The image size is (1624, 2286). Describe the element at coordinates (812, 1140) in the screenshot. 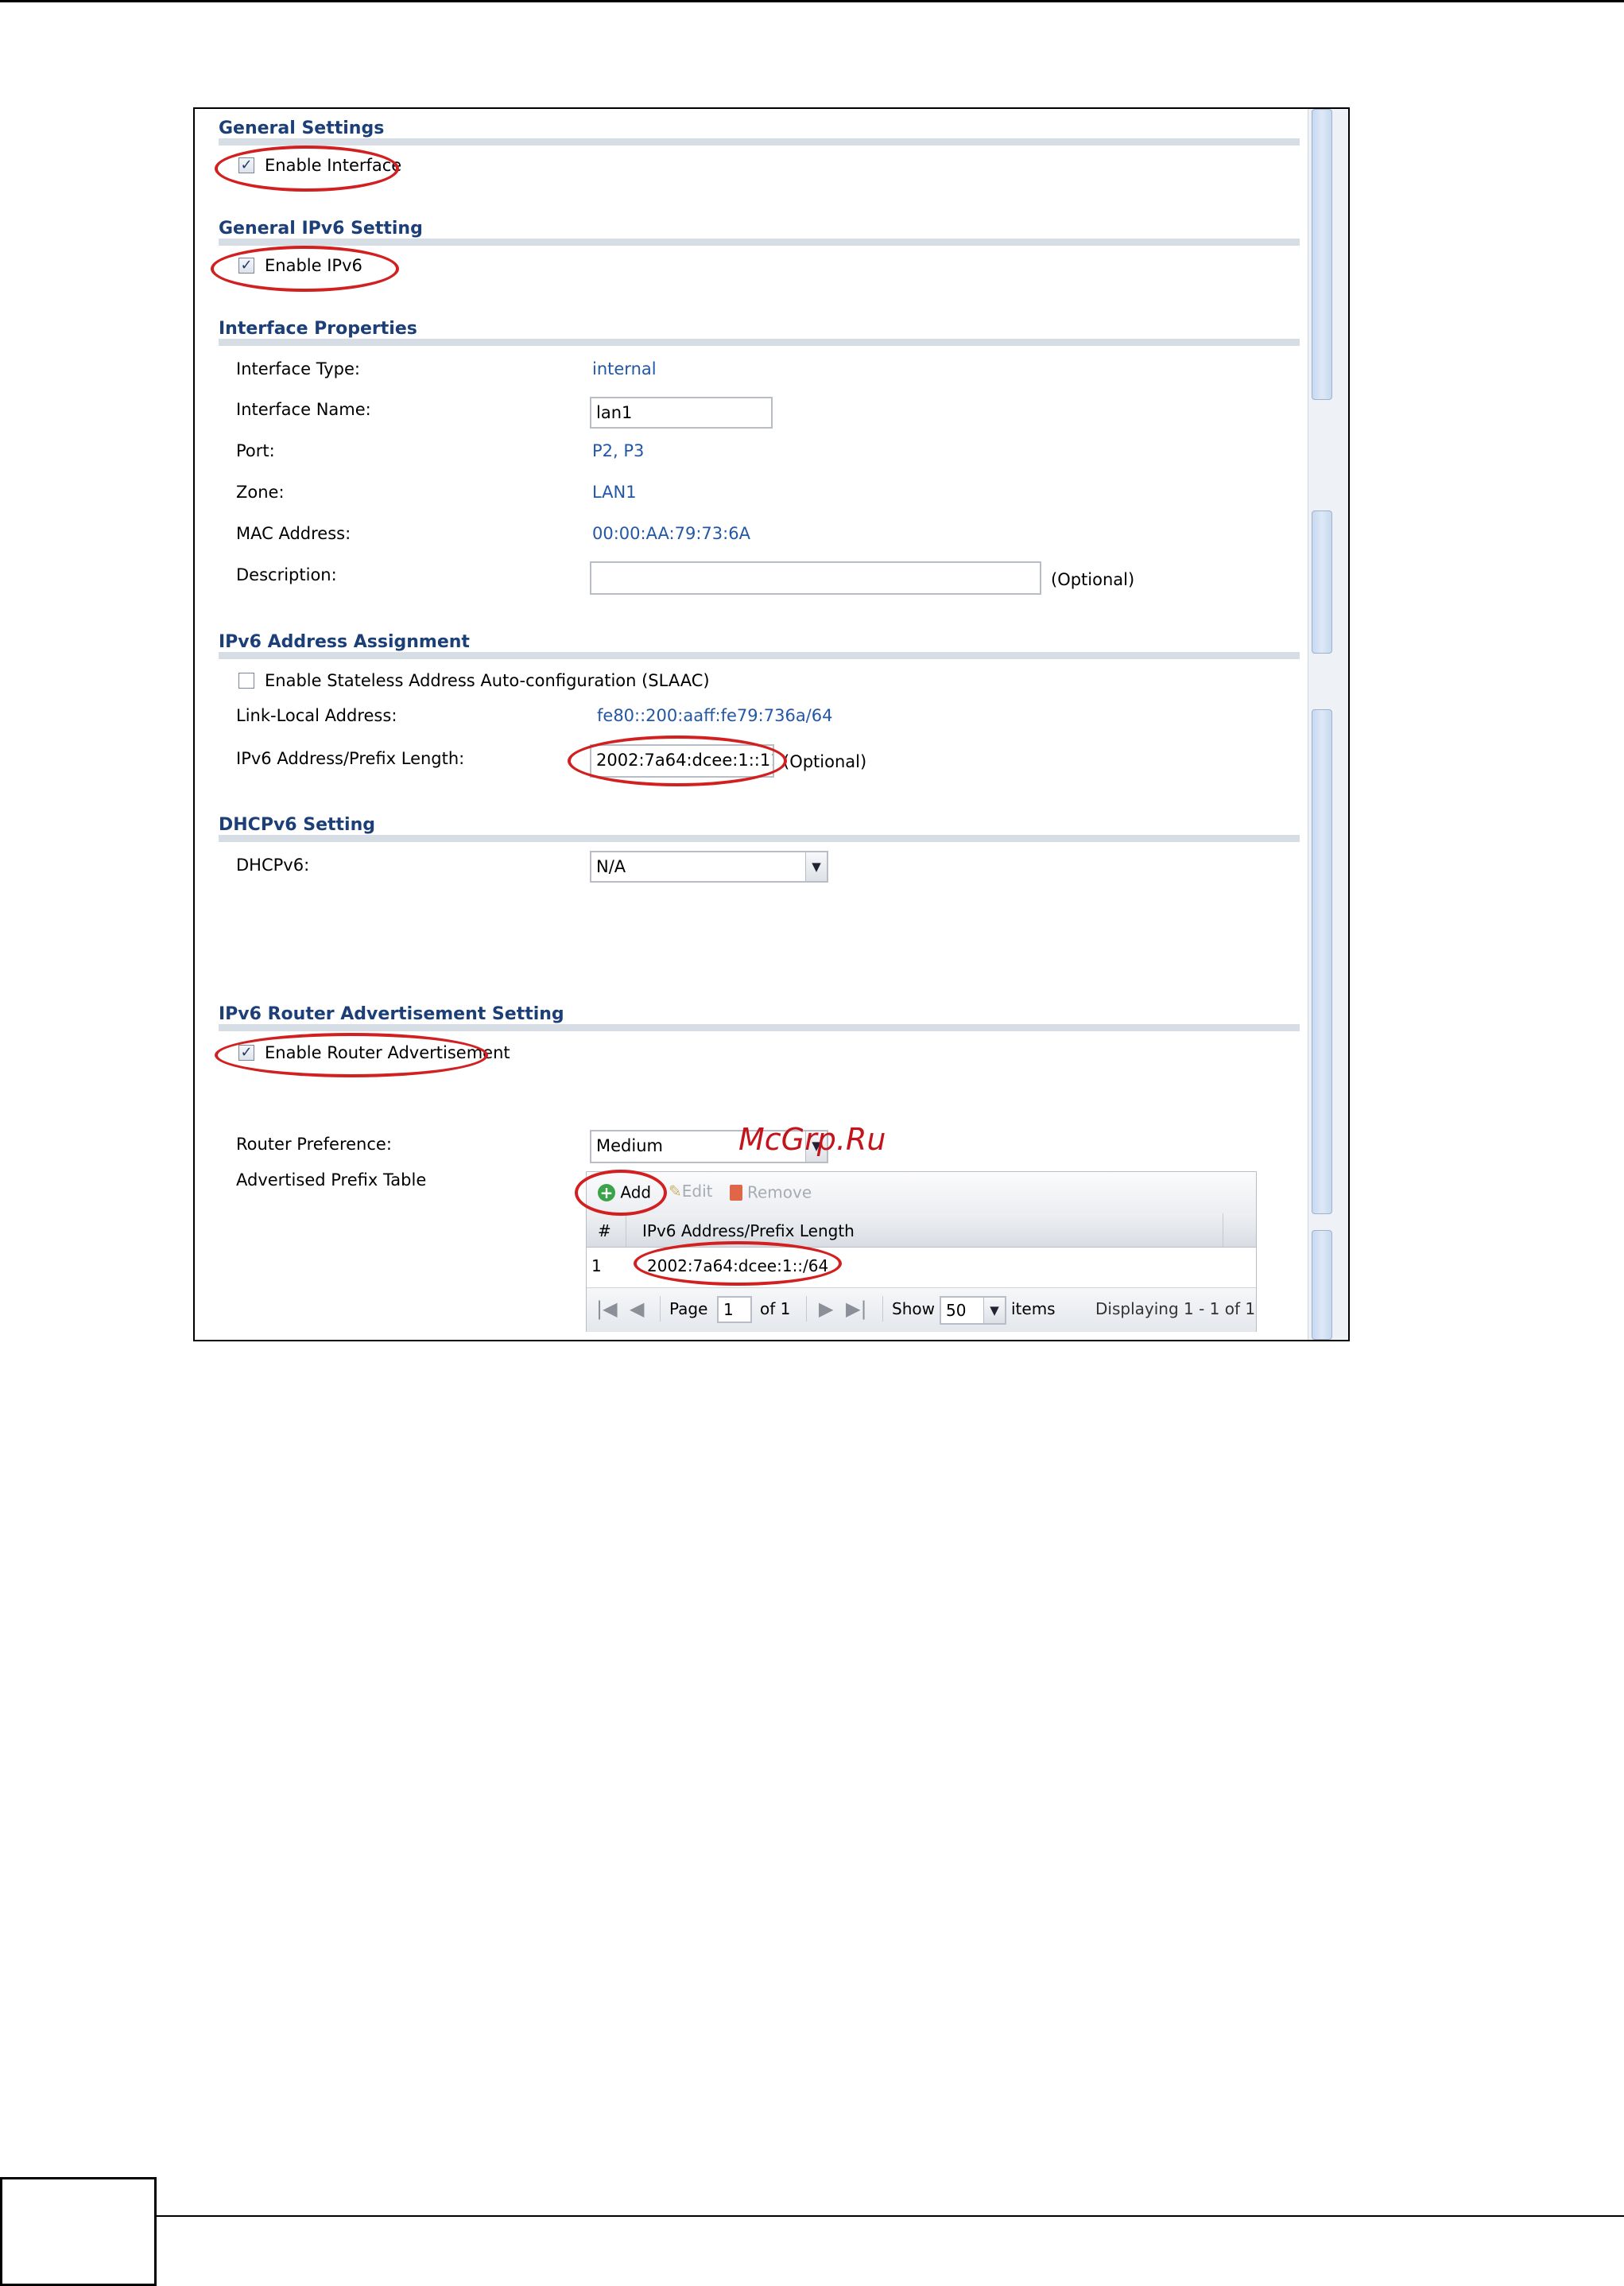

I see `watermark: McGrp.Ru` at that location.